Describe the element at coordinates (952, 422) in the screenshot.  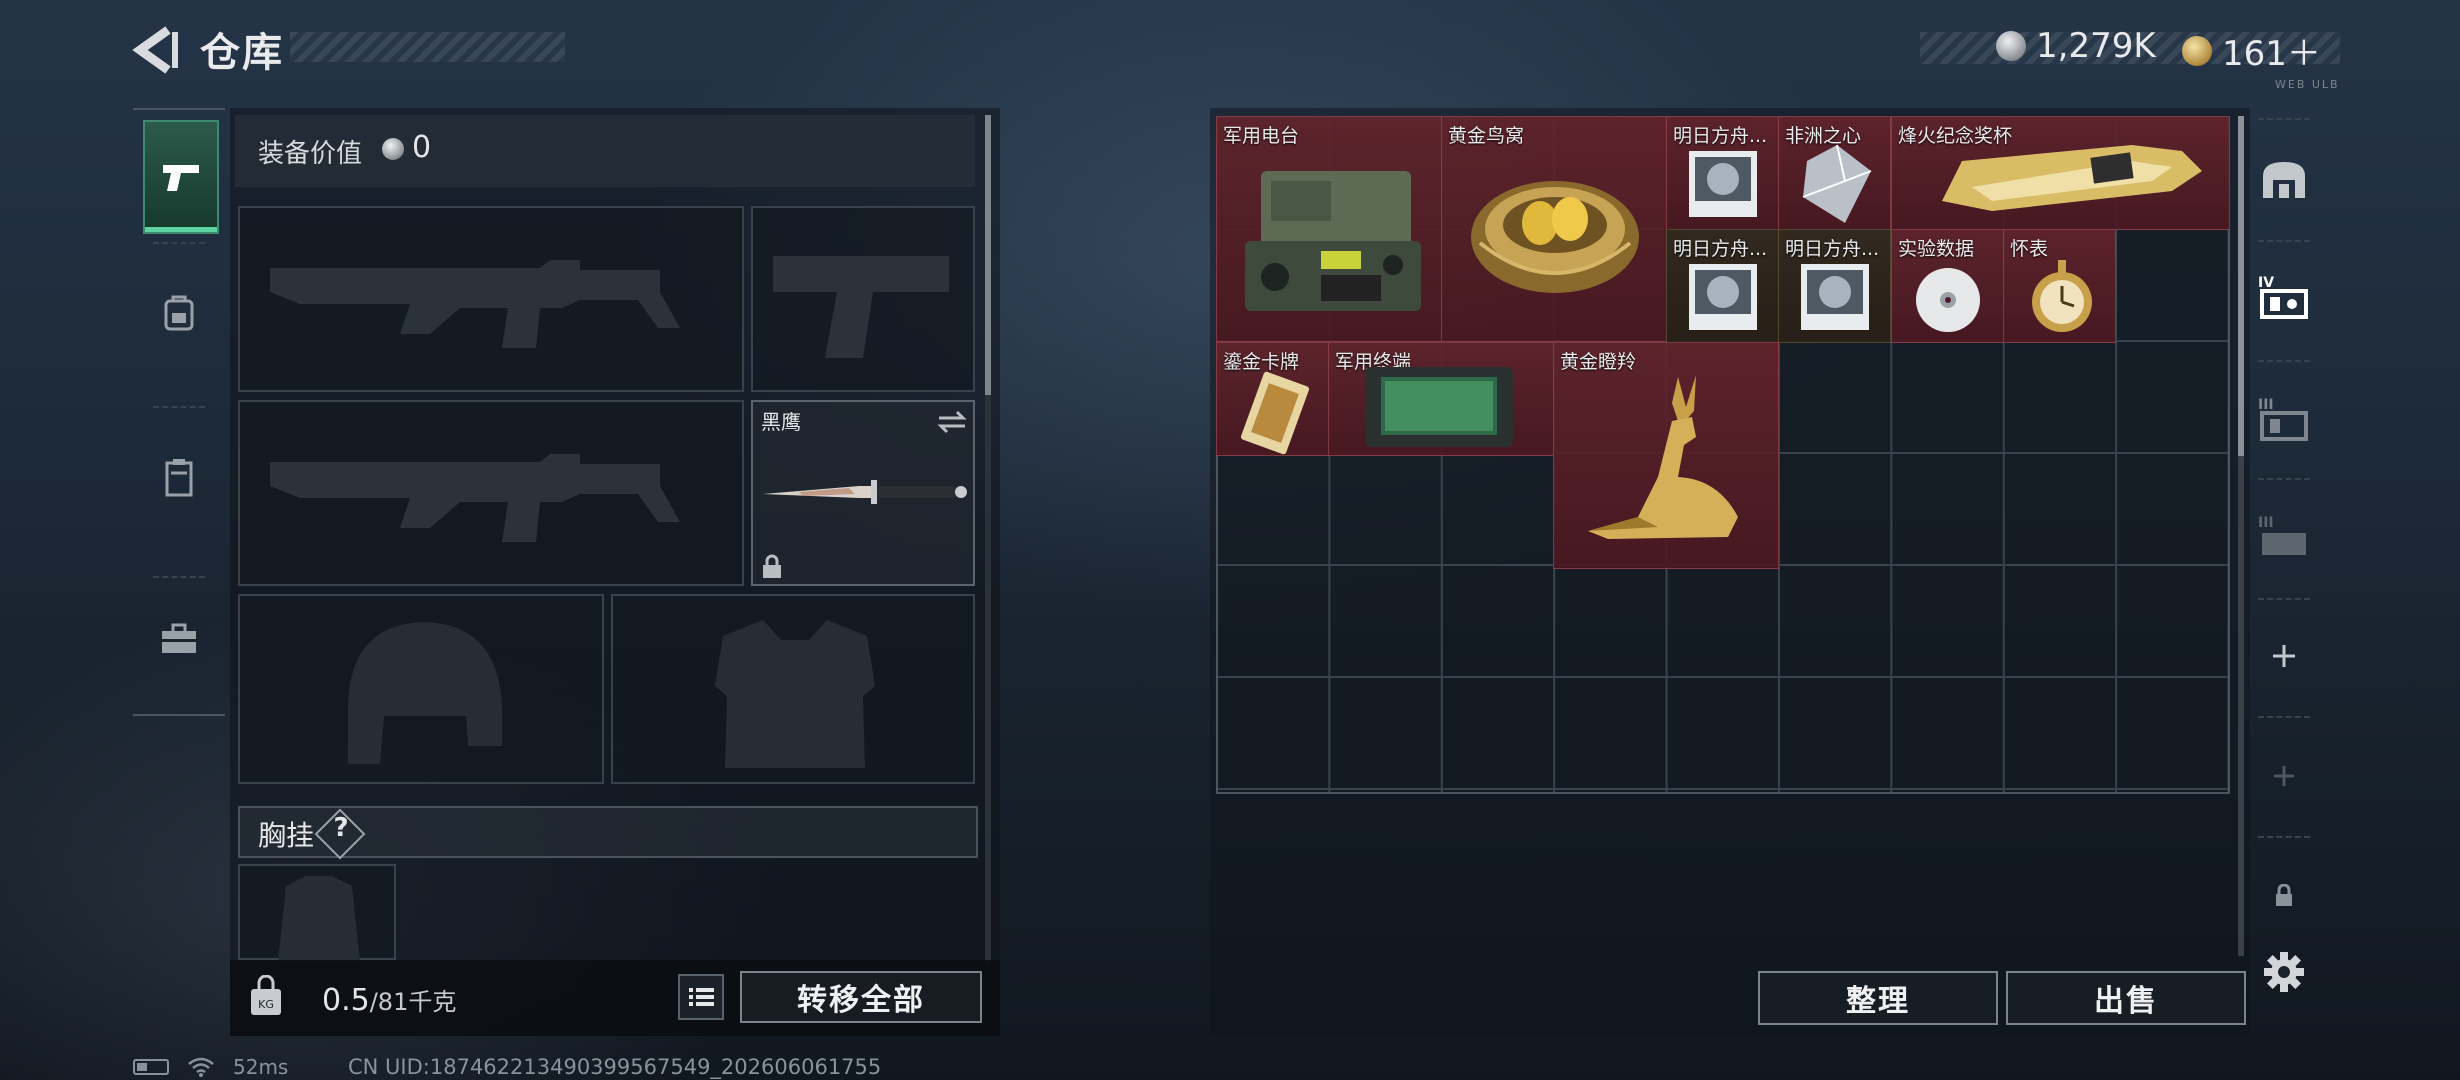
I see `swap-icon` at that location.